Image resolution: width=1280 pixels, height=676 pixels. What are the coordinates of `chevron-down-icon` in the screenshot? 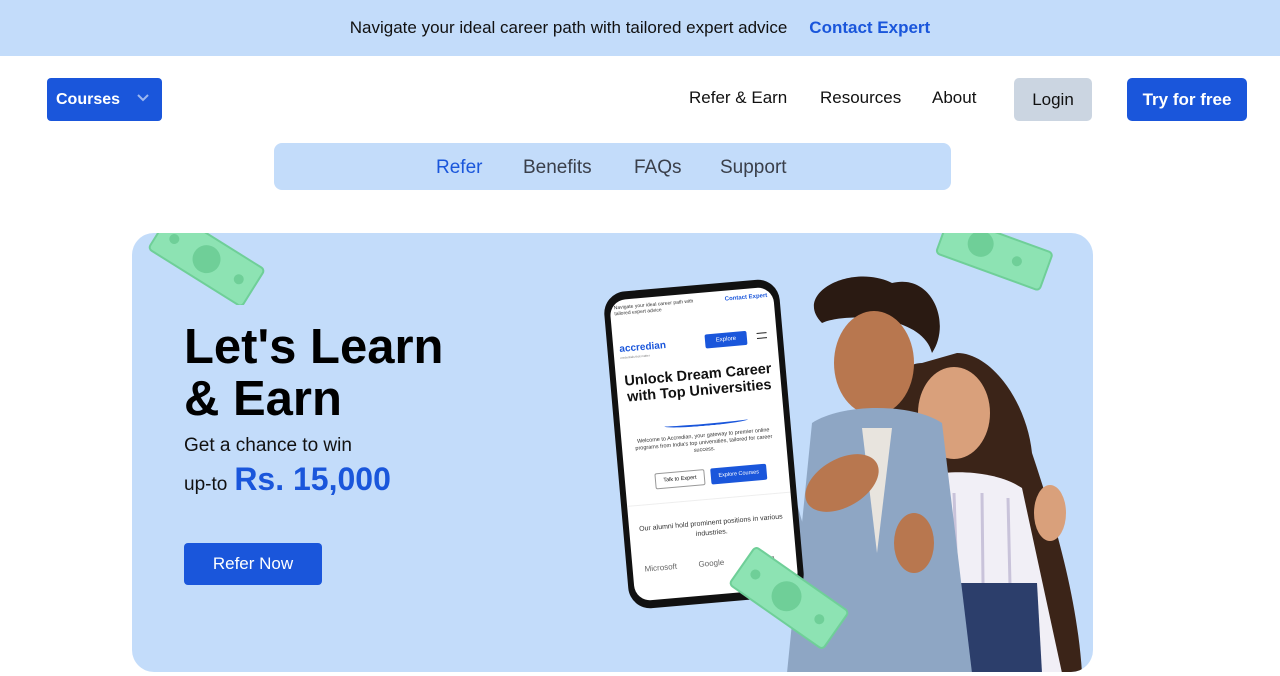 It's located at (143, 100).